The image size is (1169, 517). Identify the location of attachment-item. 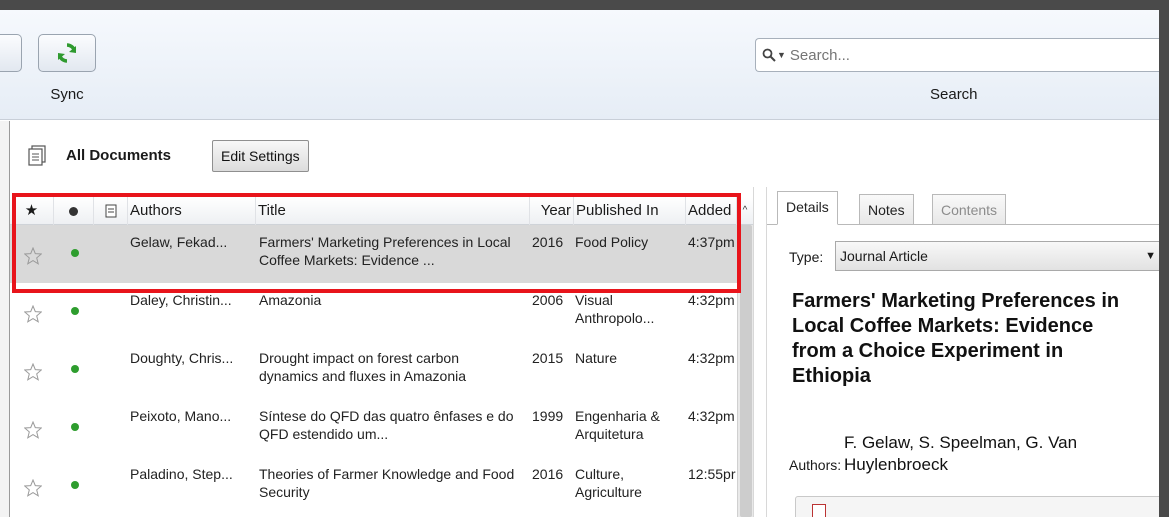
(977, 506).